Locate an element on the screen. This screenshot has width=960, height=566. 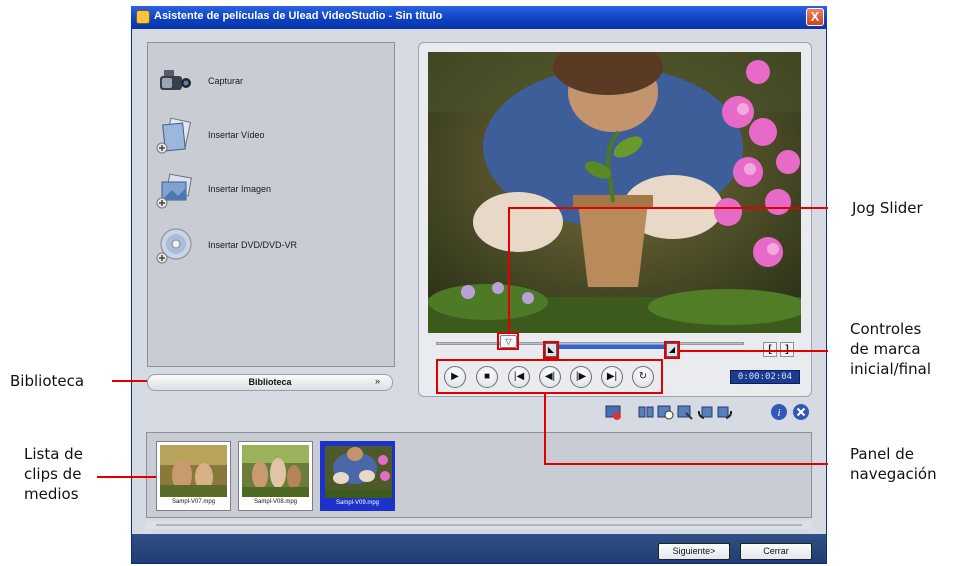
app-icon is located at coordinates (143, 17).